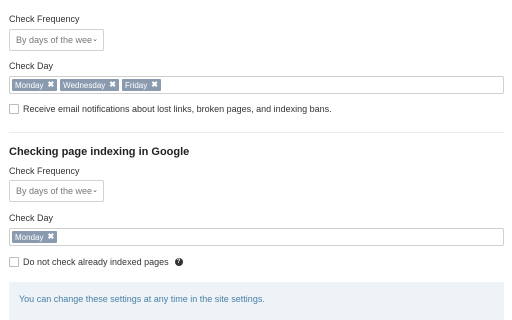 This screenshot has width=512, height=320. Describe the element at coordinates (256, 85) in the screenshot. I see `check-day-tag-input: Monday ✖ Wednesday ✖ Friday ✖` at that location.